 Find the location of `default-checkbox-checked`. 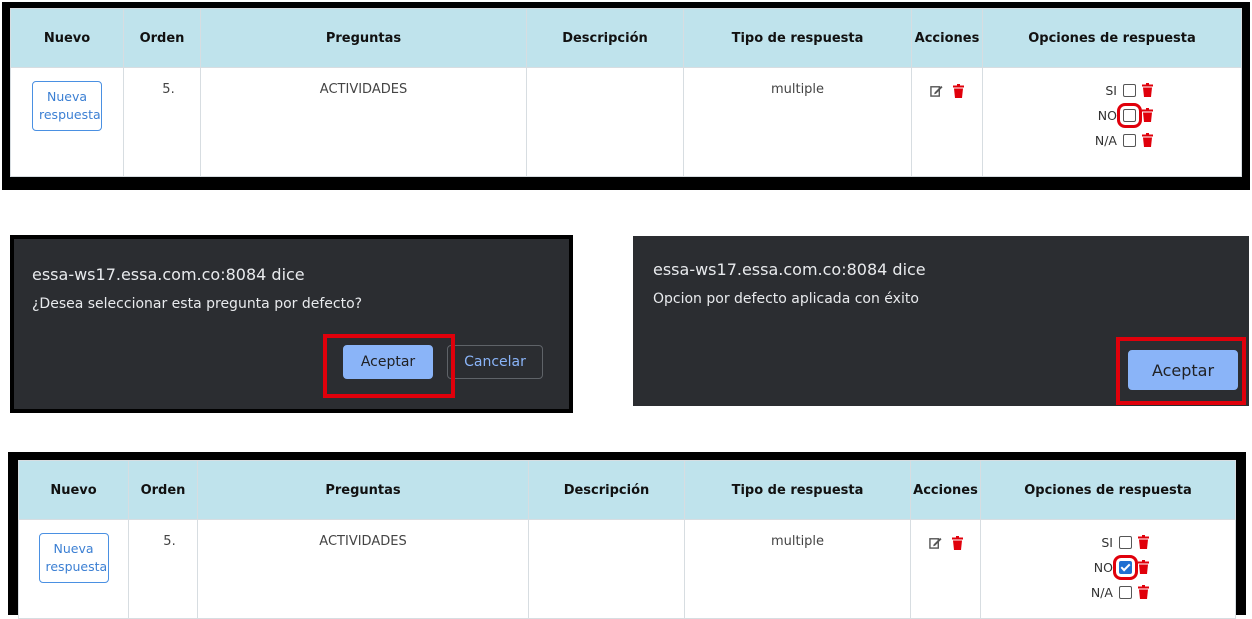

default-checkbox-checked is located at coordinates (1125, 567).